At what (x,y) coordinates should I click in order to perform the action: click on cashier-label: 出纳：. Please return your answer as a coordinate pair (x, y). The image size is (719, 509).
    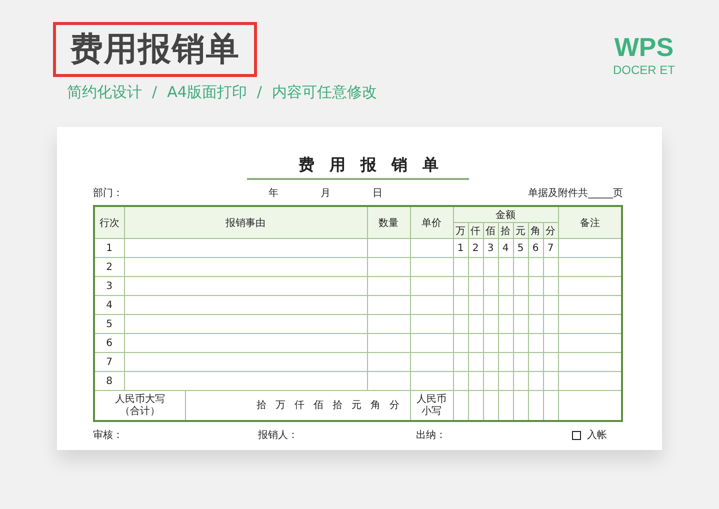
    Looking at the image, I should click on (431, 435).